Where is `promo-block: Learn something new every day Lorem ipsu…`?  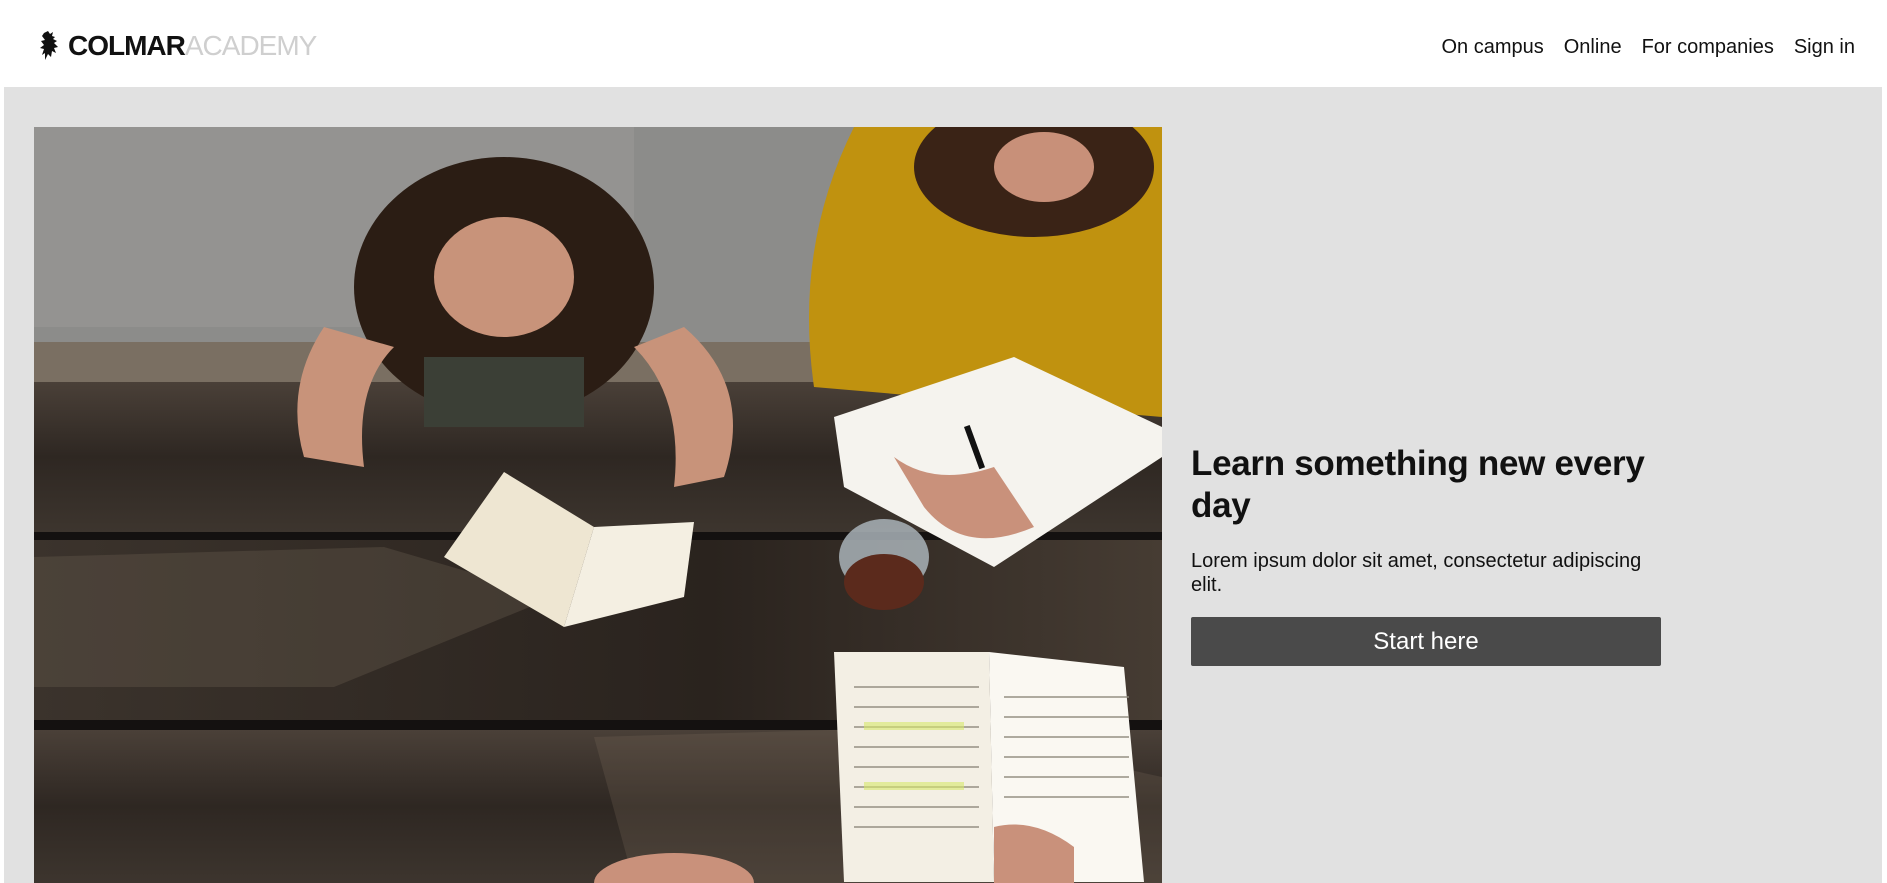
promo-block: Learn something new every day Lorem ipsu… is located at coordinates (1426, 554).